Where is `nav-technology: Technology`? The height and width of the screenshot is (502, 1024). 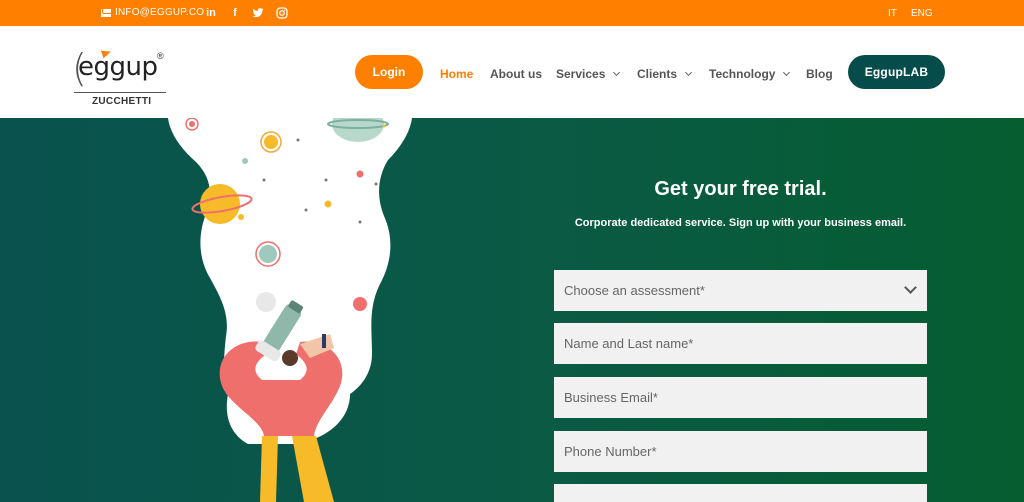 nav-technology: Technology is located at coordinates (750, 74).